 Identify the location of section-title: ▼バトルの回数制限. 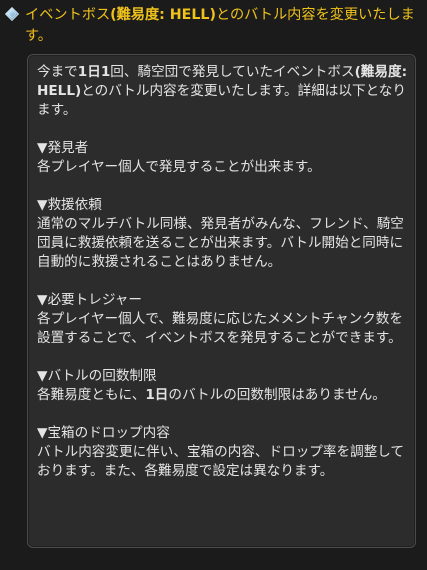
(97, 376).